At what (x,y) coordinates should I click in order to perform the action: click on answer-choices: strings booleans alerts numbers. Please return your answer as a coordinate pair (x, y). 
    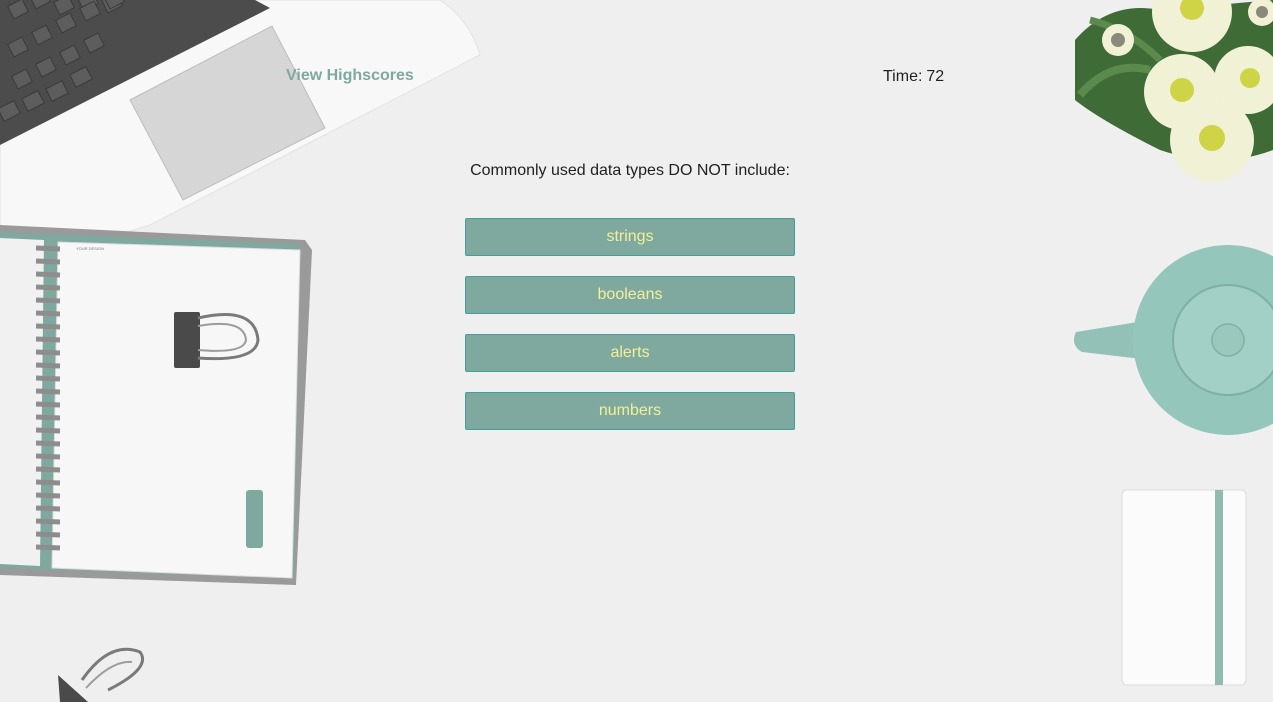
    Looking at the image, I should click on (630, 334).